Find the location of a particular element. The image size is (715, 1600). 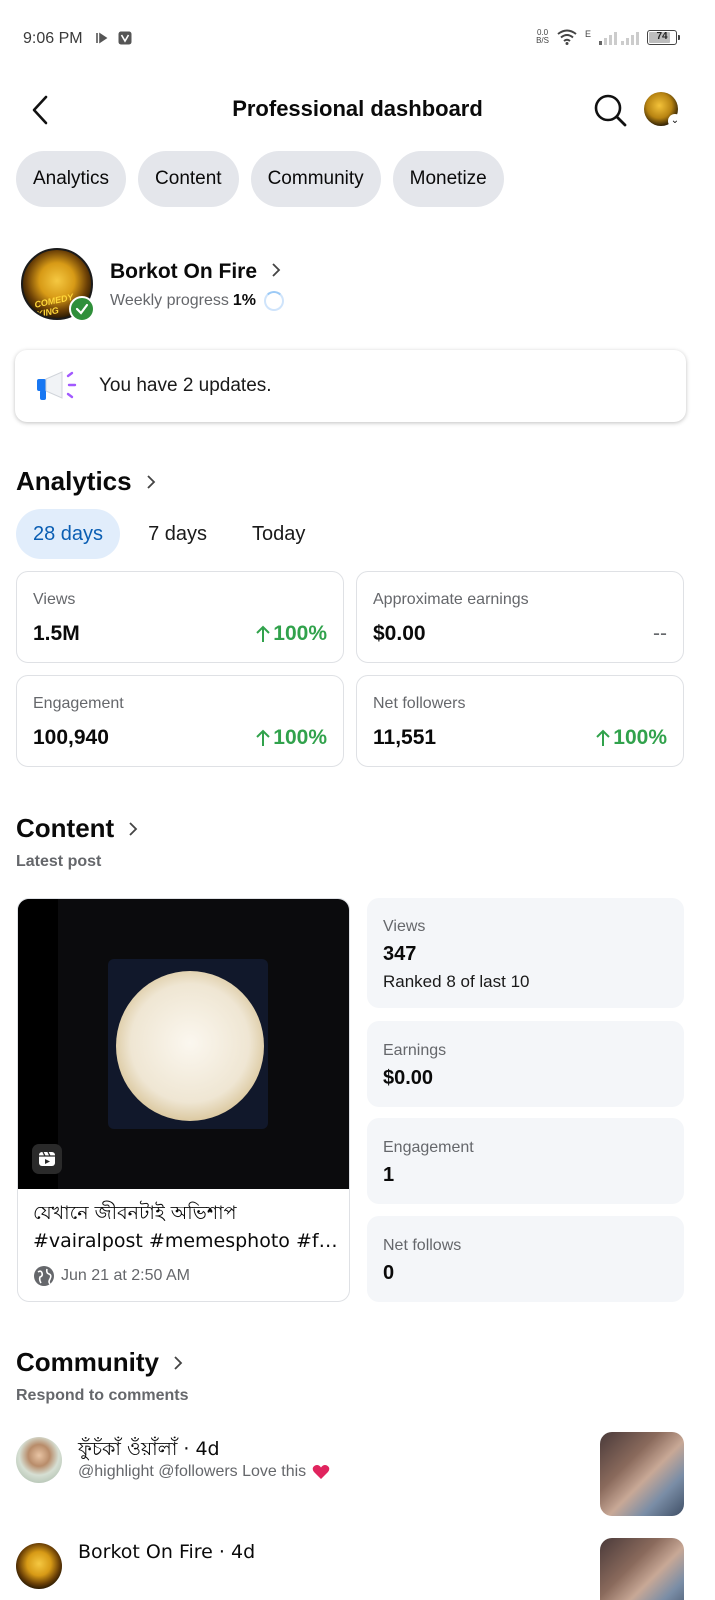

metric-value: 100,940 is located at coordinates (71, 737).